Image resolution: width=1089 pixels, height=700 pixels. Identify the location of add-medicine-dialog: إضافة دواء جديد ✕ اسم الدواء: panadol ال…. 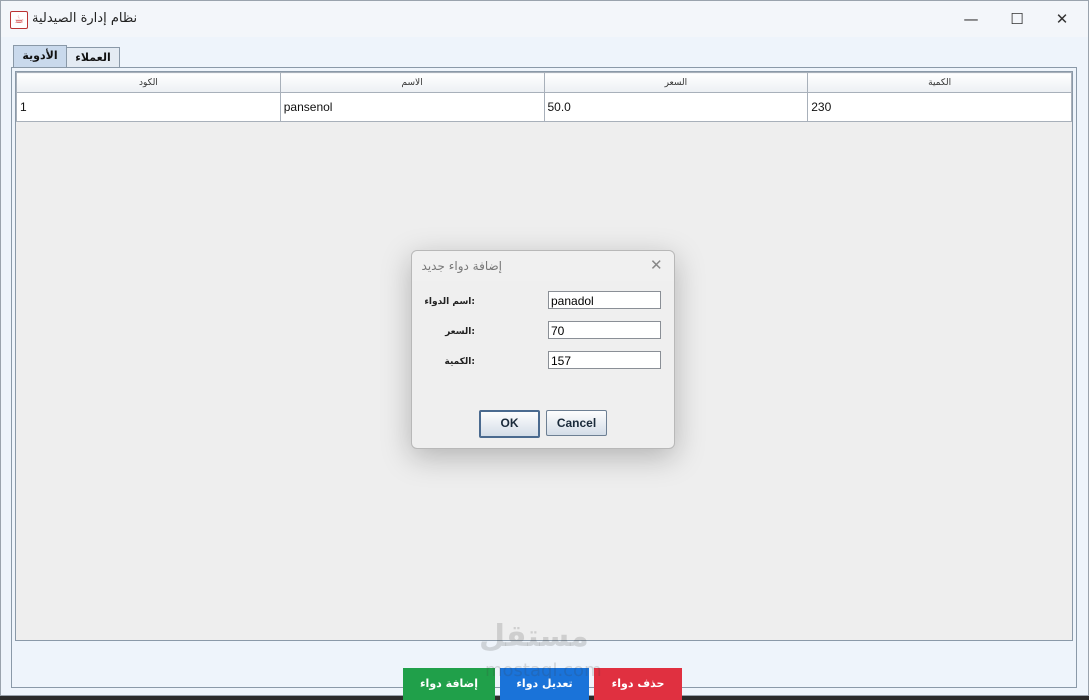
(543, 349).